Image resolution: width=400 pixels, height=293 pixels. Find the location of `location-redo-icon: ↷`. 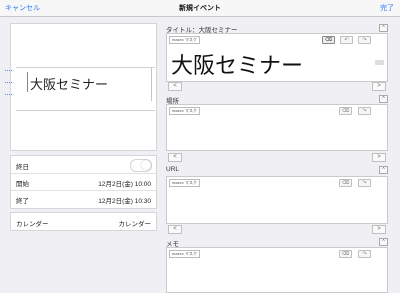

location-redo-icon: ↷ is located at coordinates (364, 111).